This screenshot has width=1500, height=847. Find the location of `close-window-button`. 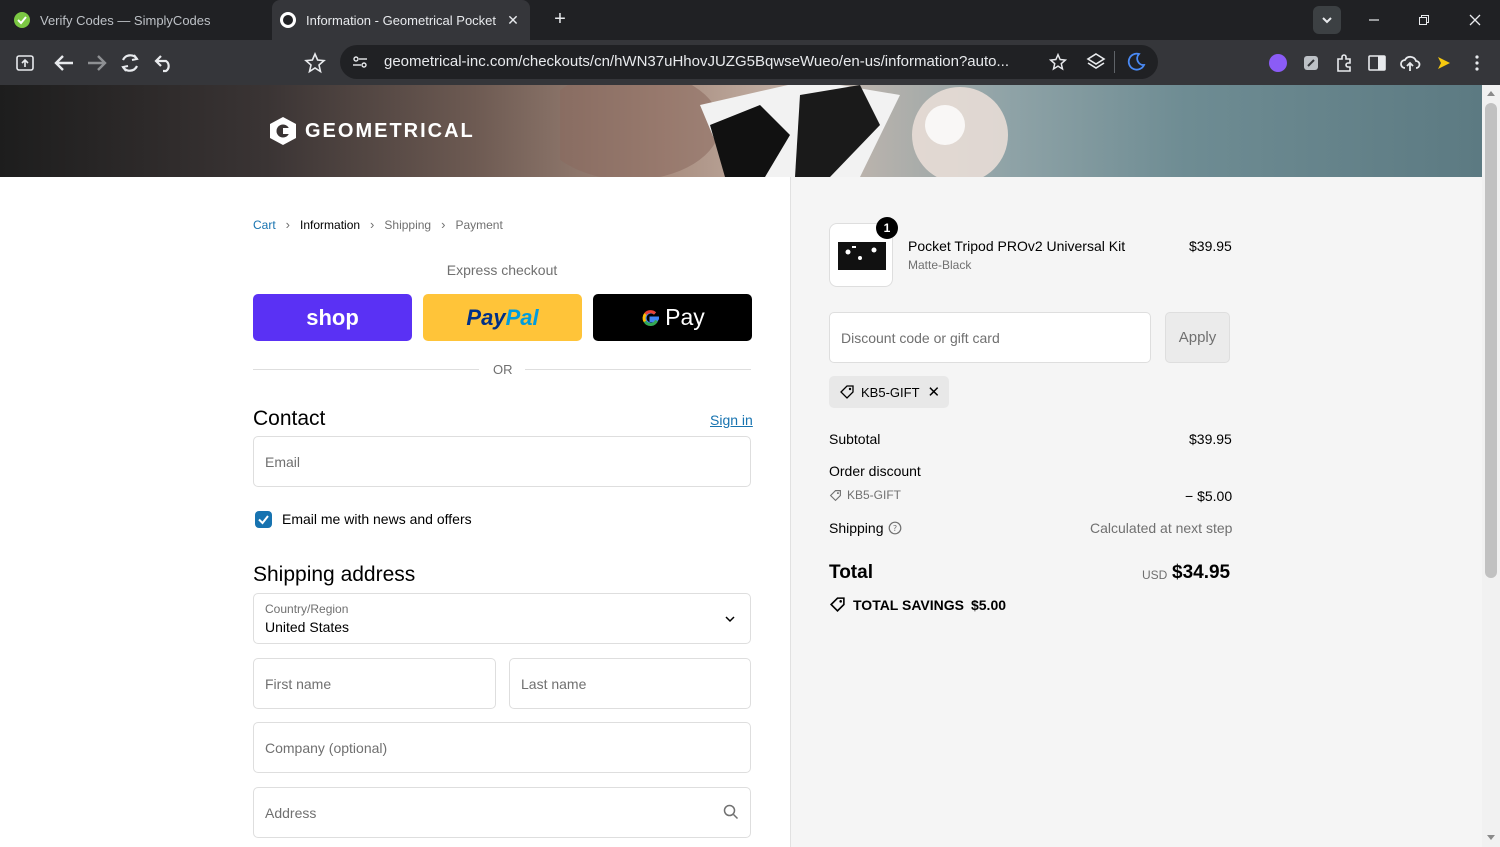

close-window-button is located at coordinates (1475, 20).